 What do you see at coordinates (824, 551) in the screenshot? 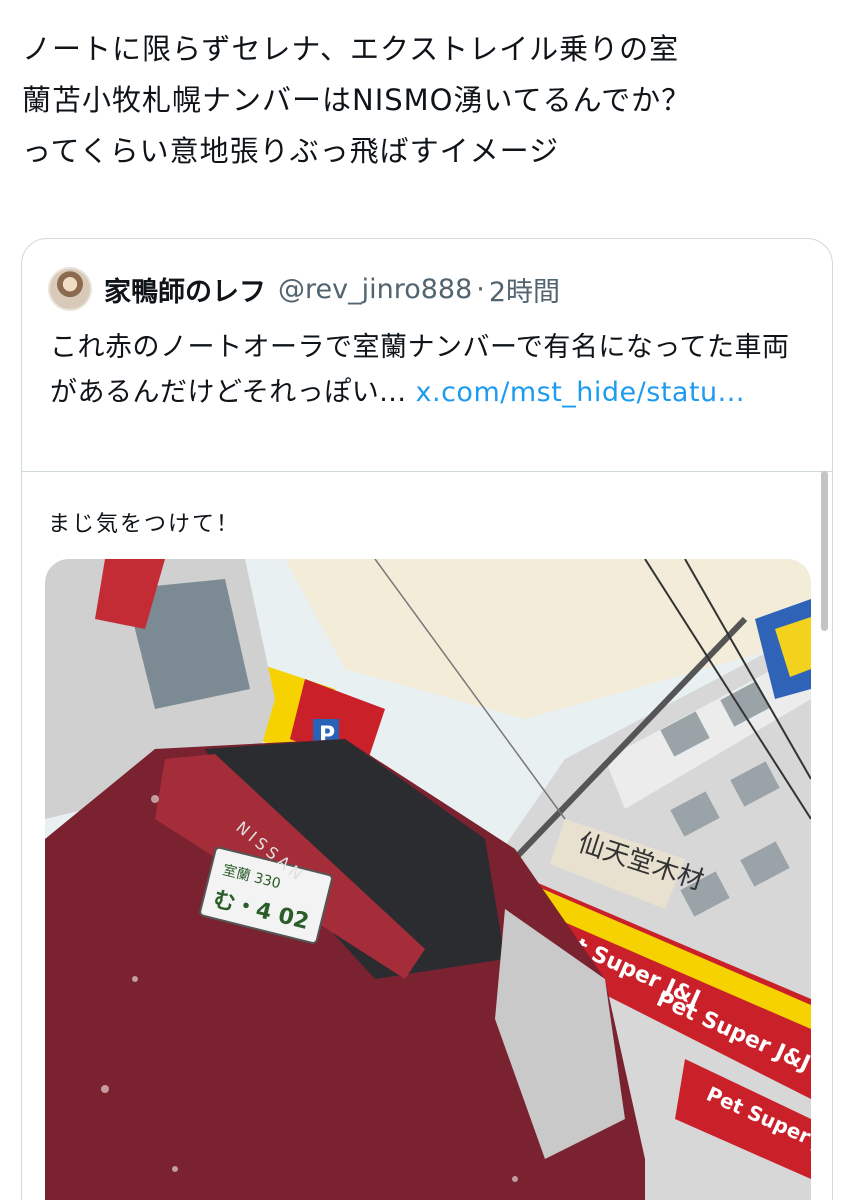
I see `scrollbar` at bounding box center [824, 551].